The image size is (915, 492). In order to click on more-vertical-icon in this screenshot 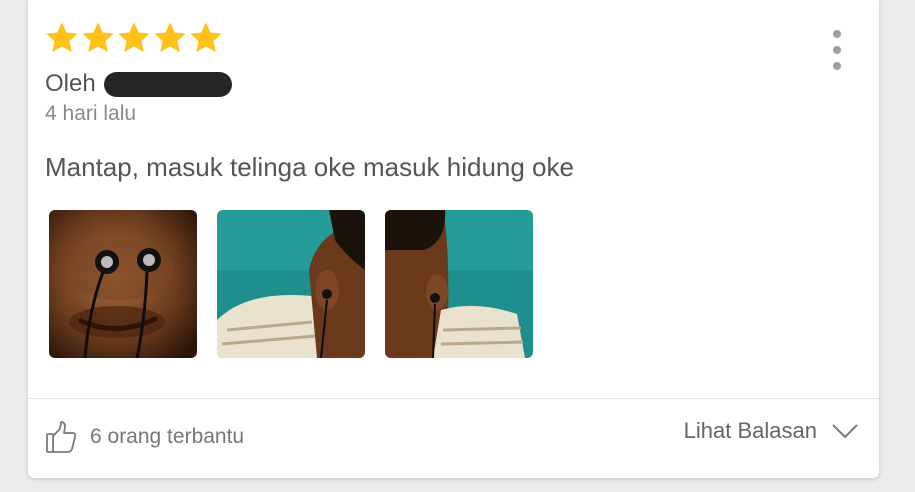, I will do `click(837, 34)`.